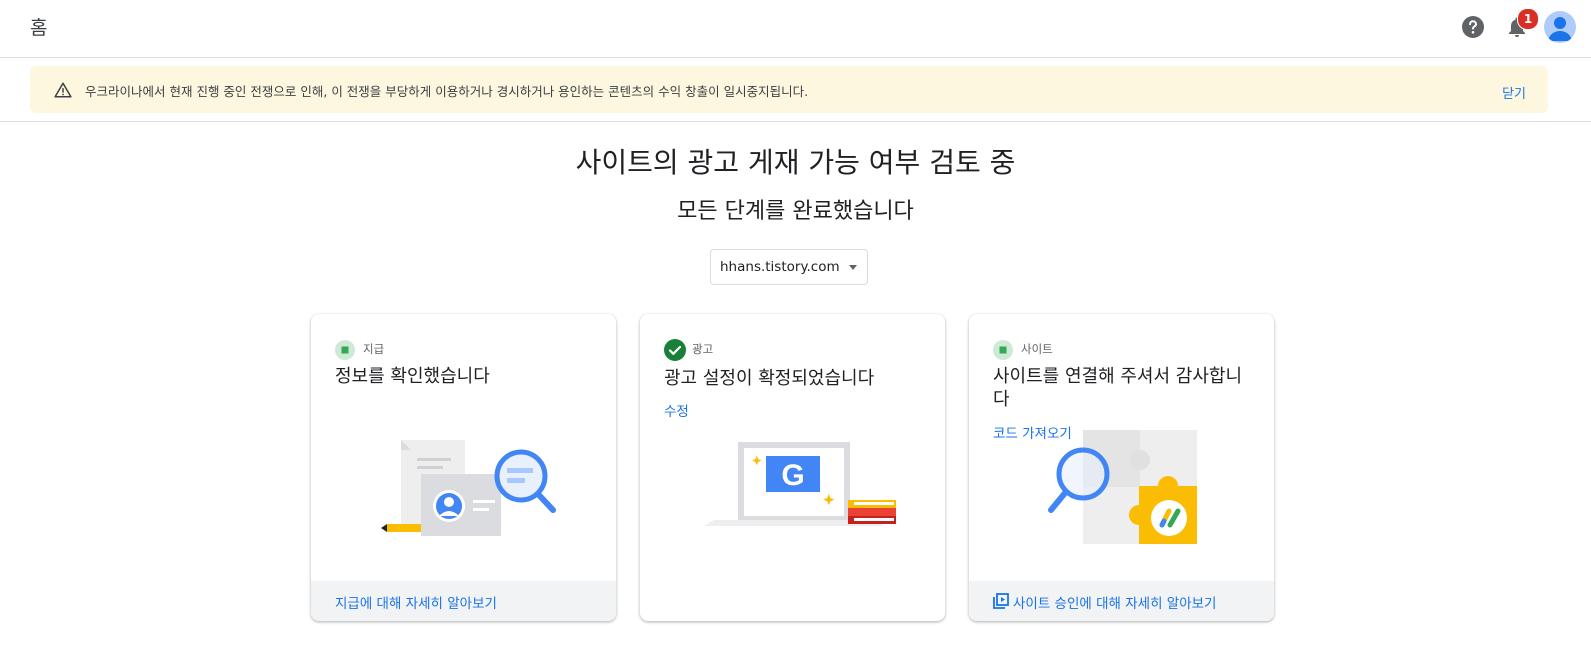  I want to click on top-bar: 홈 1, so click(795, 29).